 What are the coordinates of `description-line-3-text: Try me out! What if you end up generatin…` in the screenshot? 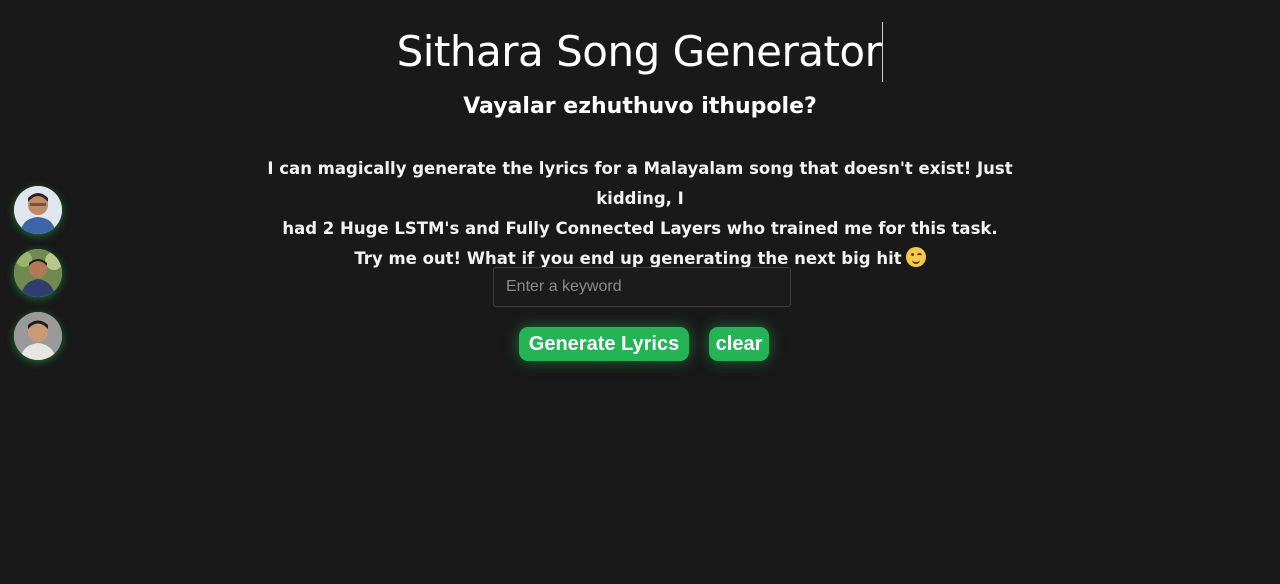 It's located at (628, 258).